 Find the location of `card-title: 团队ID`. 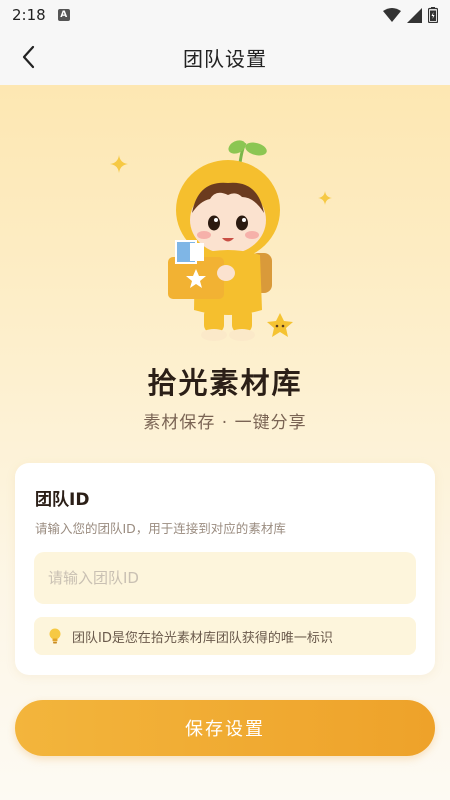

card-title: 团队ID is located at coordinates (62, 500).